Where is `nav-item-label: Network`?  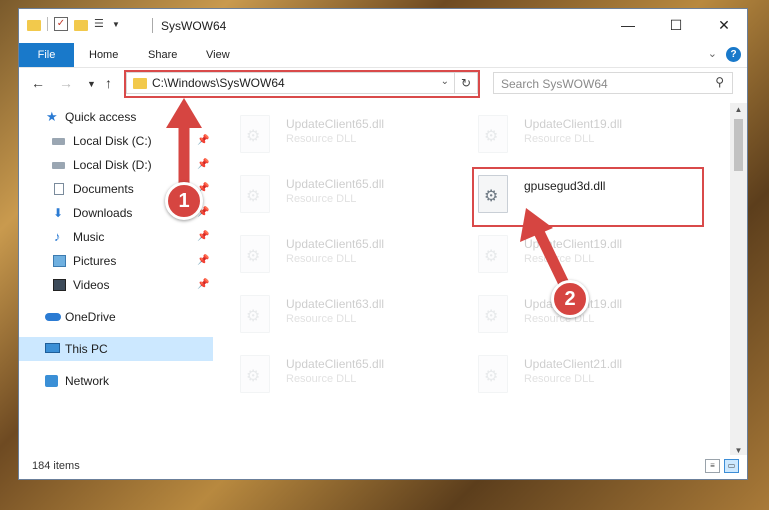
nav-item-label: Network is located at coordinates (87, 381).